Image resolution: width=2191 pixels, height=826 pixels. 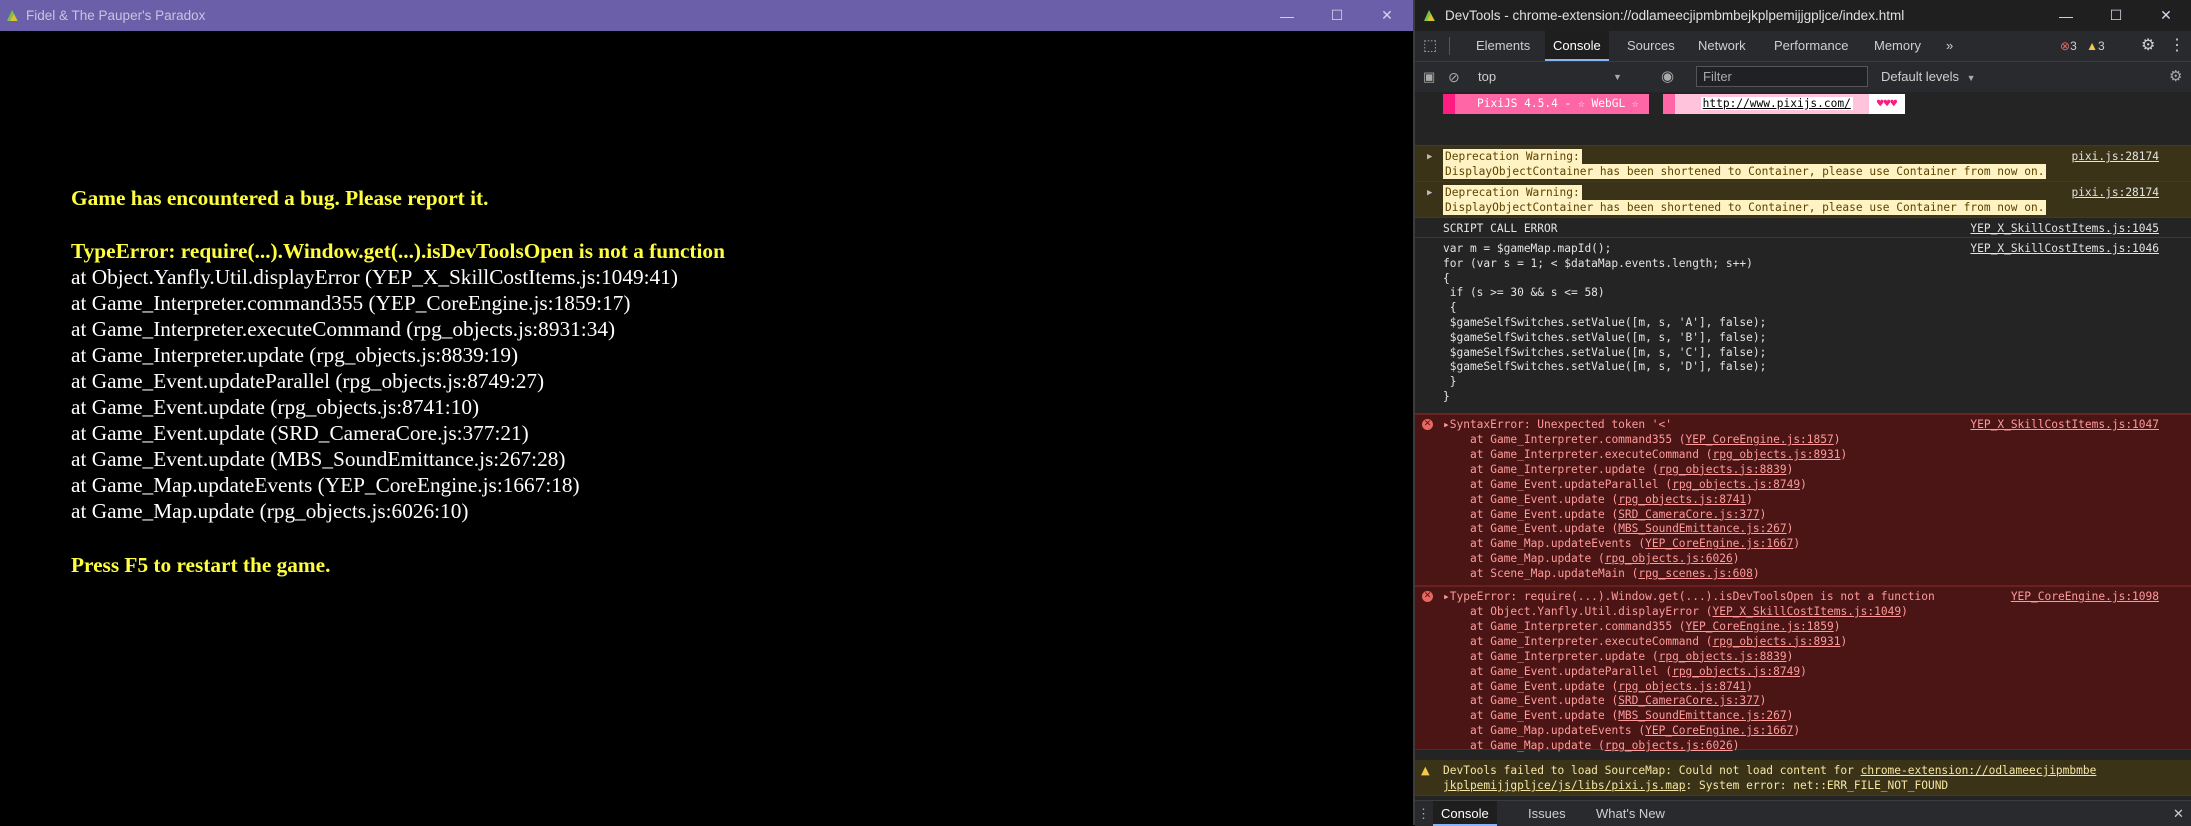 I want to click on devtools-close-button: ✕, so click(x=2166, y=15).